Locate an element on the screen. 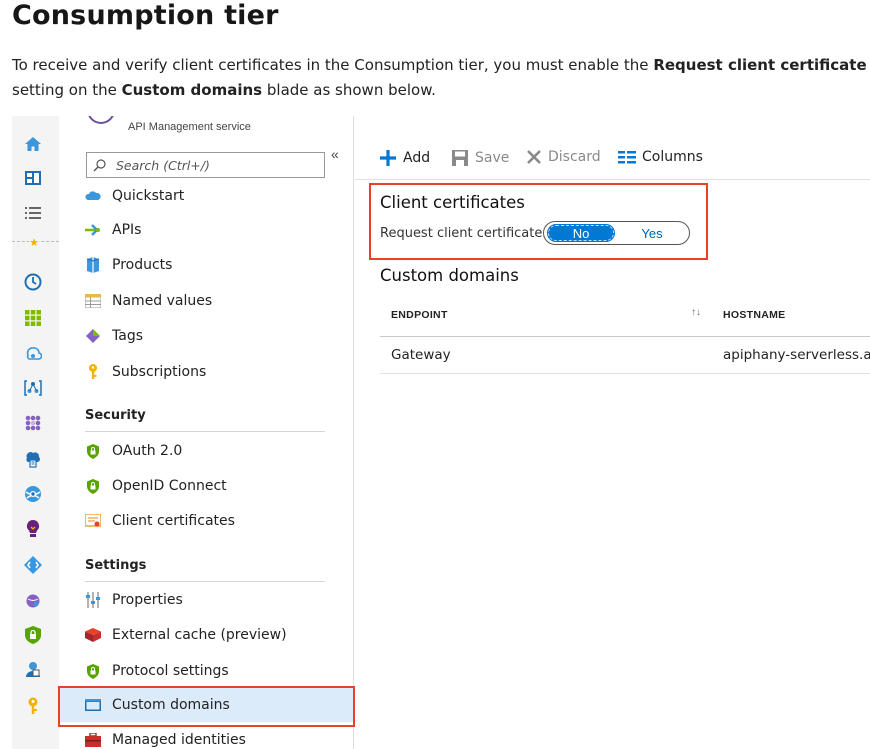 The height and width of the screenshot is (749, 870). columns-label: Columns is located at coordinates (672, 157).